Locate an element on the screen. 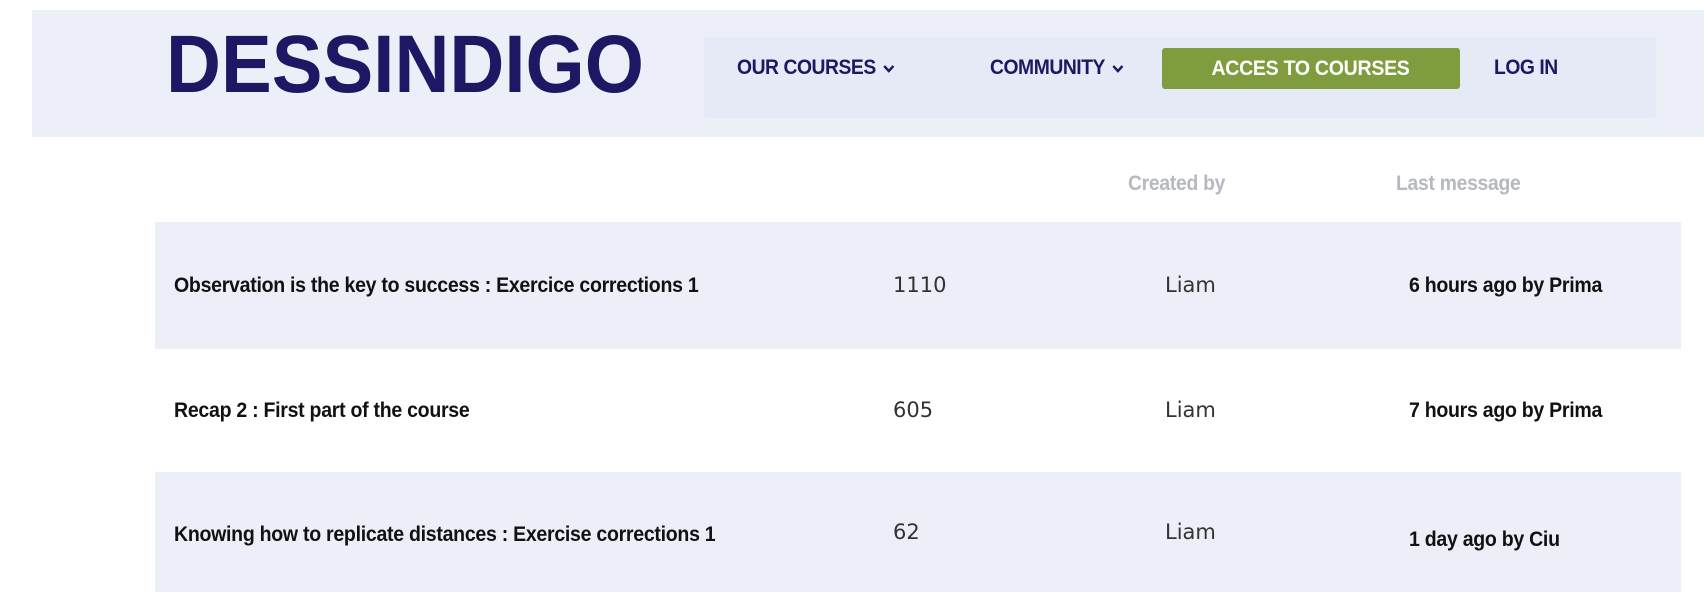  svg-text: DESSINDIGO is located at coordinates (405, 62).